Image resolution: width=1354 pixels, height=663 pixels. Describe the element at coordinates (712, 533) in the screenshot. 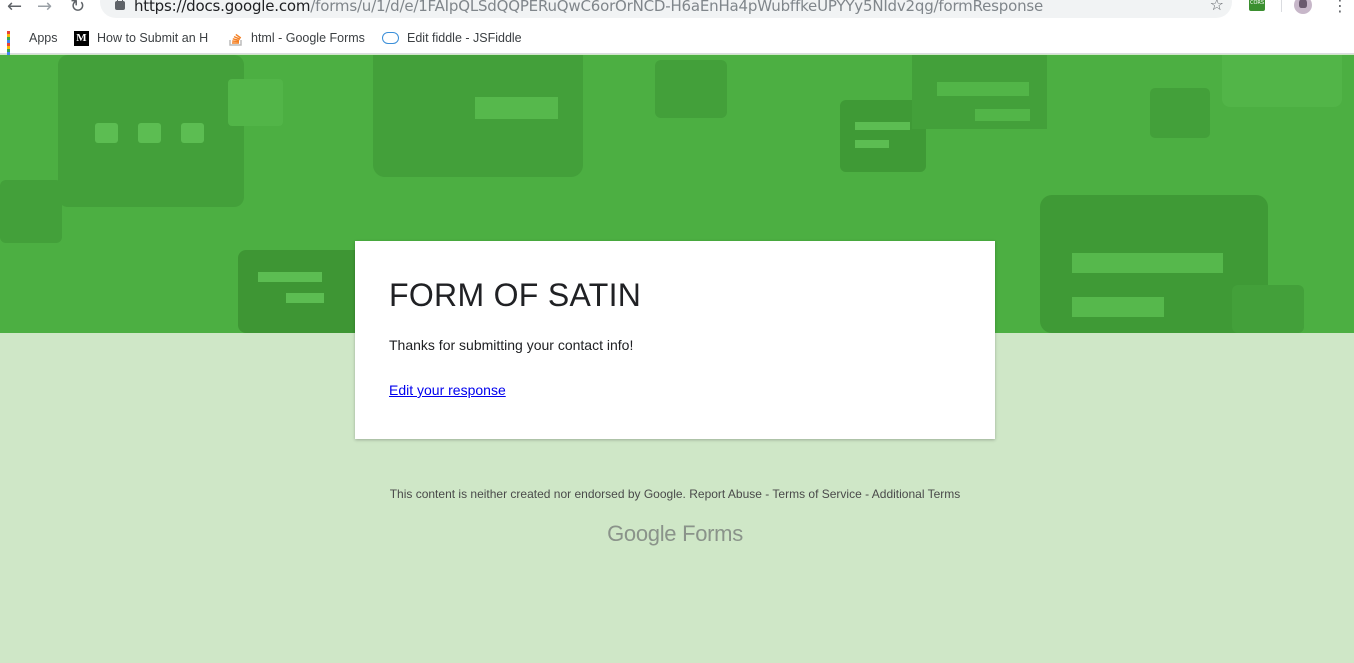

I see `logo-forms-text: Forms` at that location.